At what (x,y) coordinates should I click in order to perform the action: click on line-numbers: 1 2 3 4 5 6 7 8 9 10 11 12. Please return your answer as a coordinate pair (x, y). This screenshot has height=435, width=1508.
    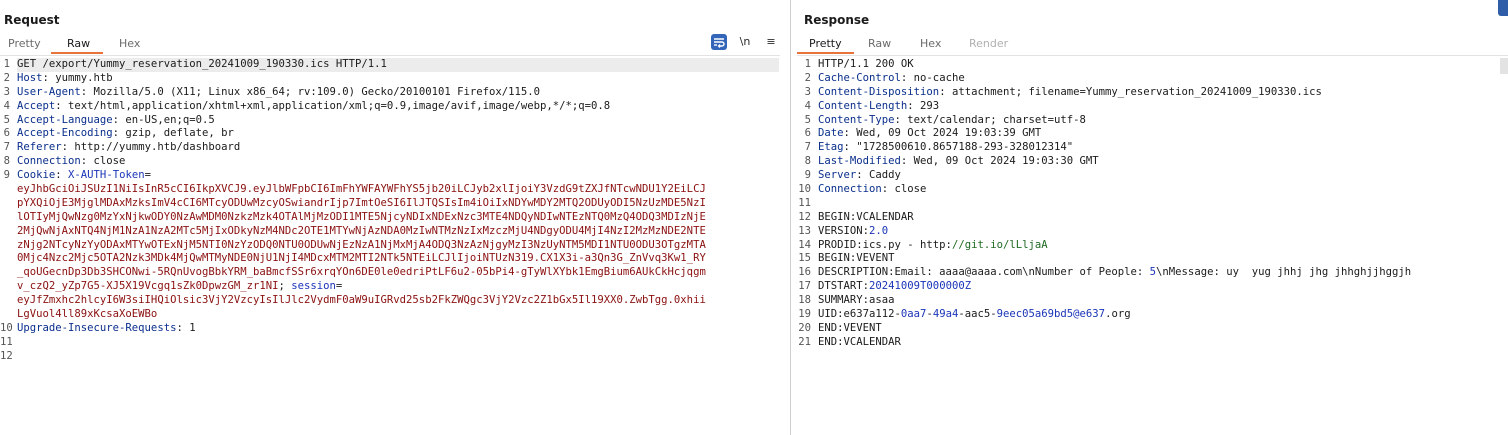
    Looking at the image, I should click on (6, 211).